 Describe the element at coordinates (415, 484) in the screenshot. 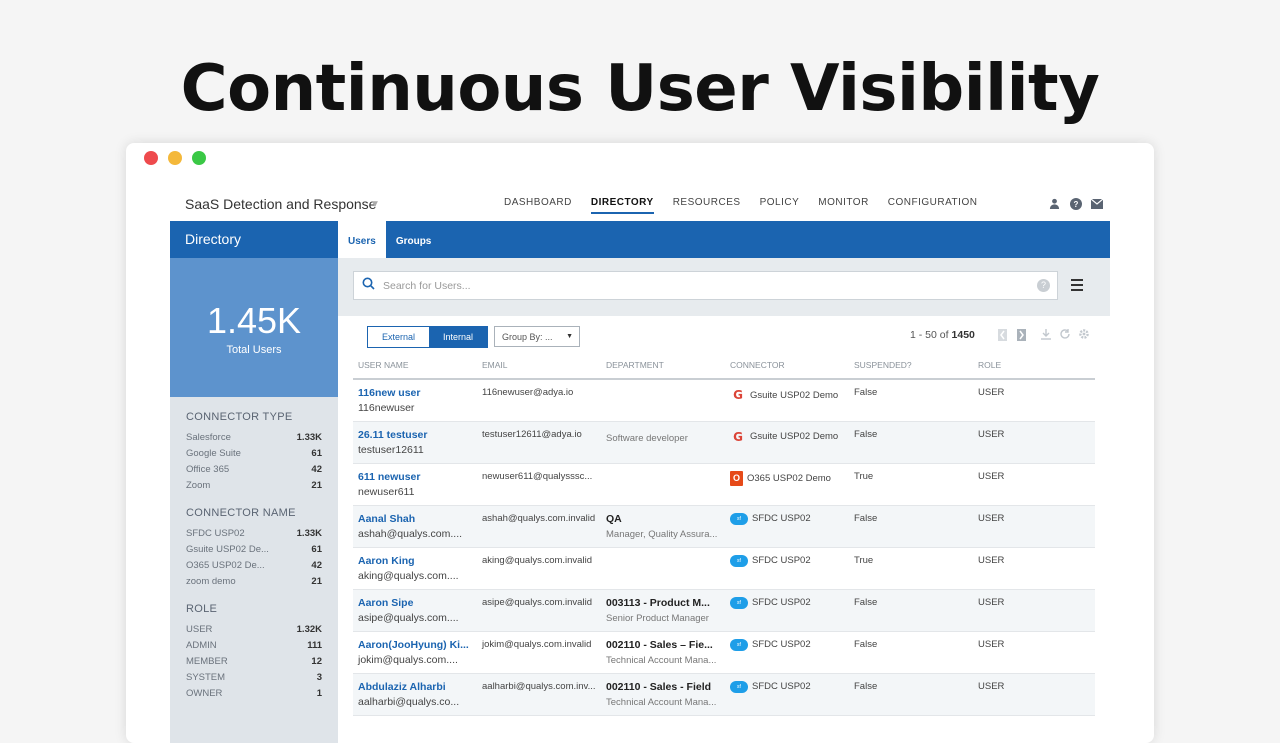

I see `cell-user-name: 611 newuser newuser611` at that location.